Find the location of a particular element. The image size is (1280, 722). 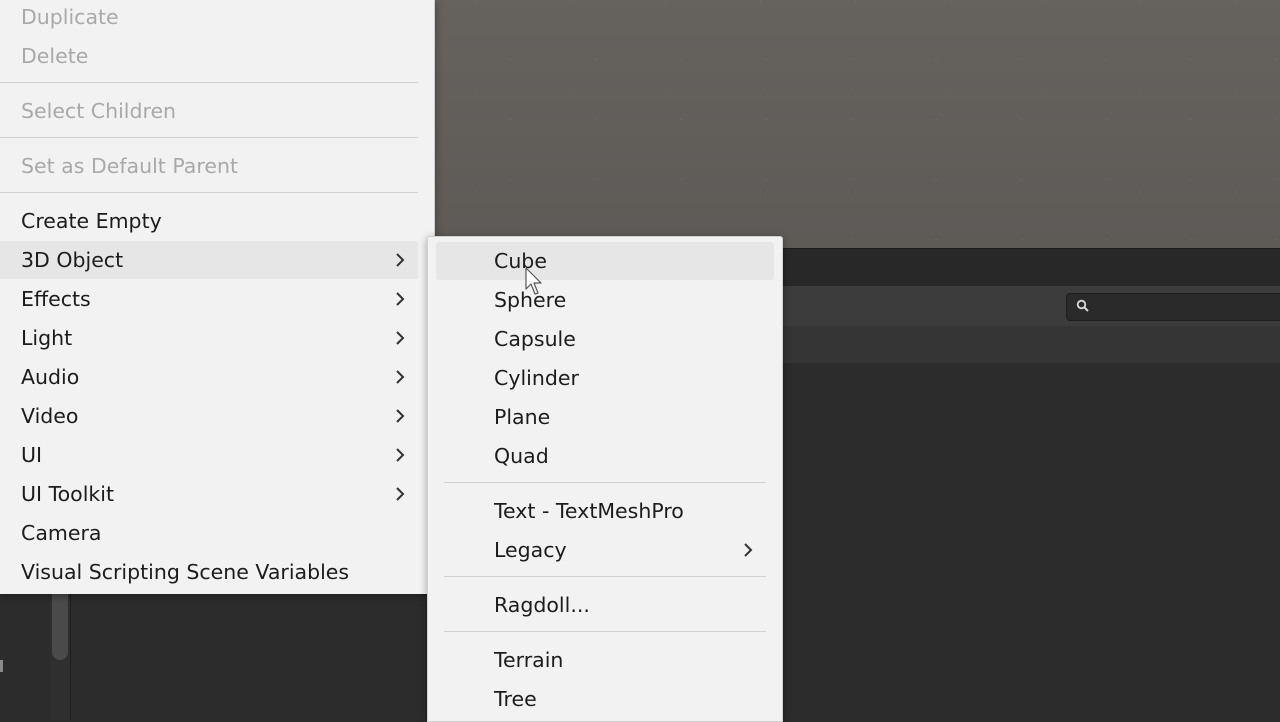

menu-item-3d-object: 3D Object is located at coordinates (209, 260).